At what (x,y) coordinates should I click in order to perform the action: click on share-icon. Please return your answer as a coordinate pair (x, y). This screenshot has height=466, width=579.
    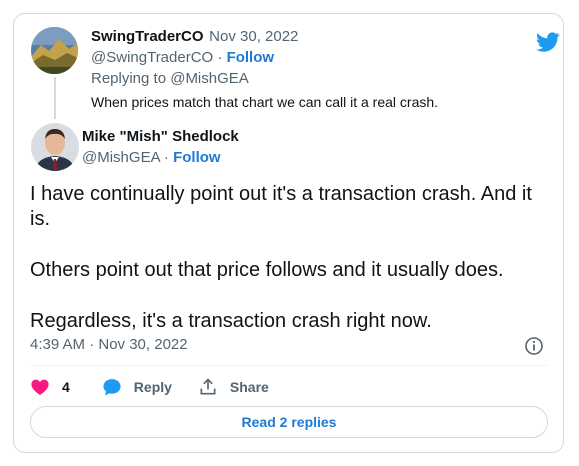
    Looking at the image, I should click on (208, 386).